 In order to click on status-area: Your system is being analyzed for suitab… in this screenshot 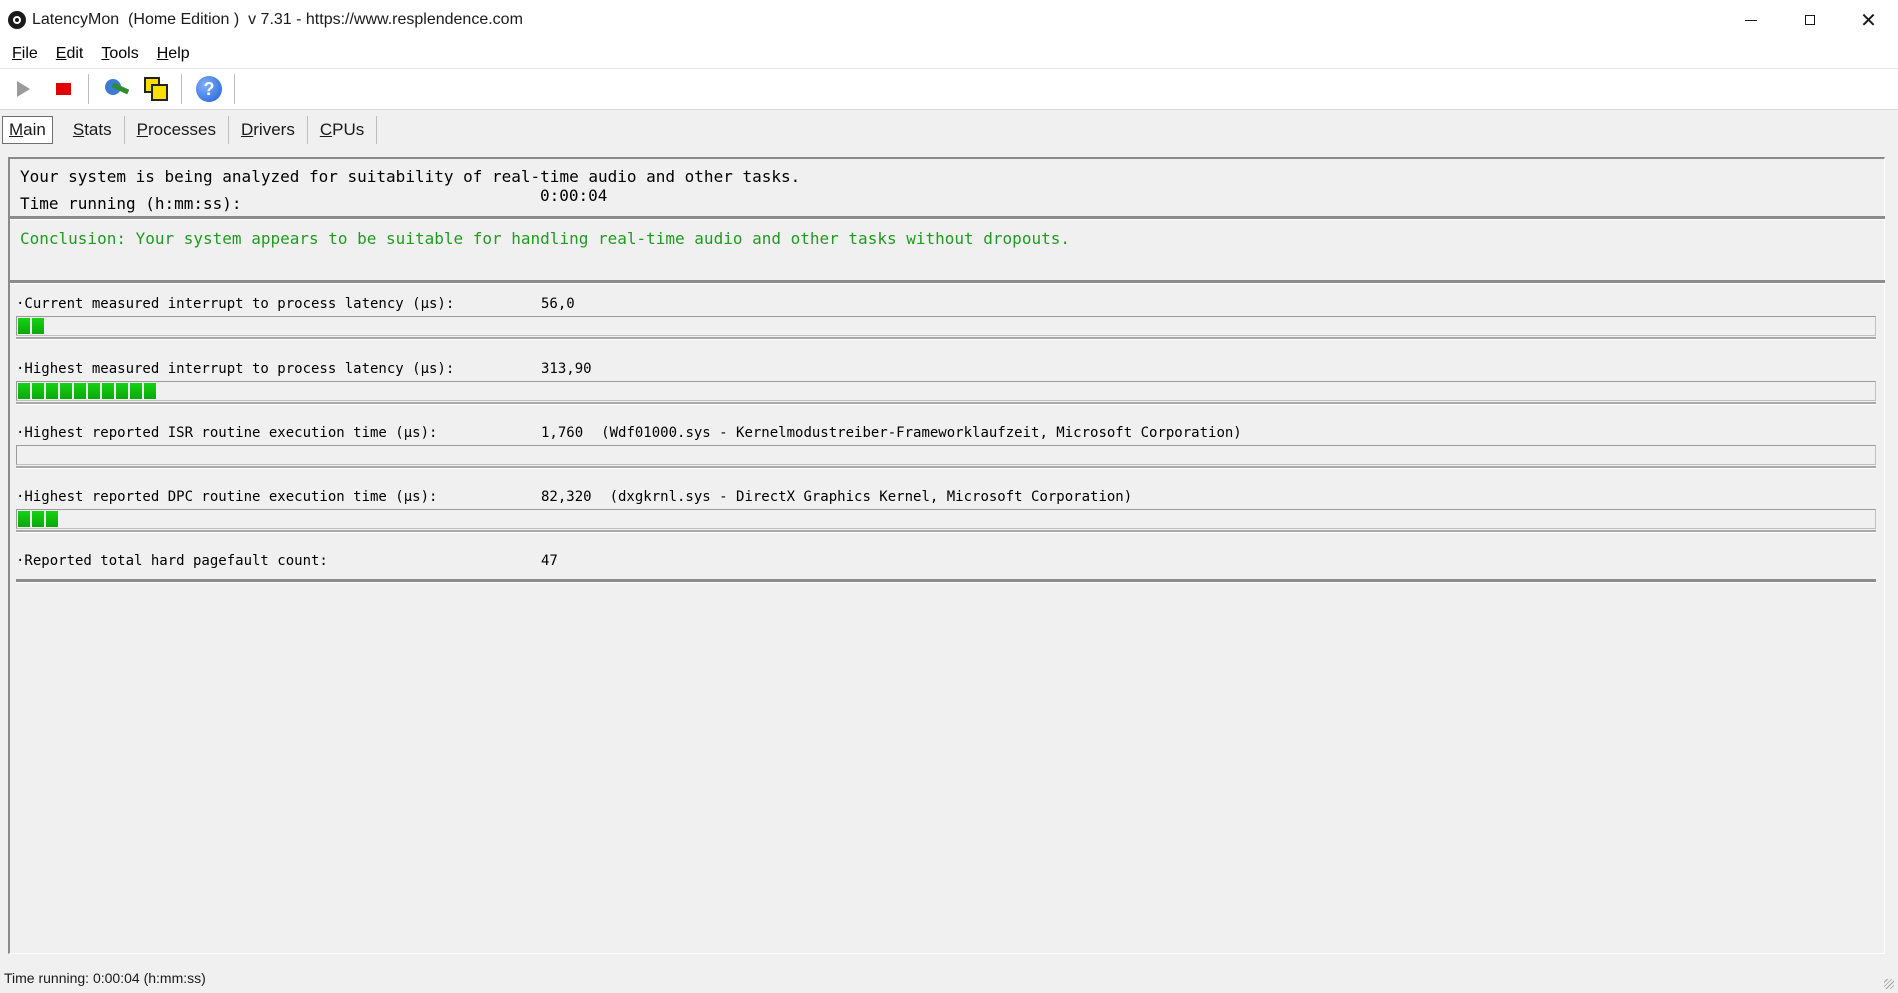, I will do `click(410, 190)`.